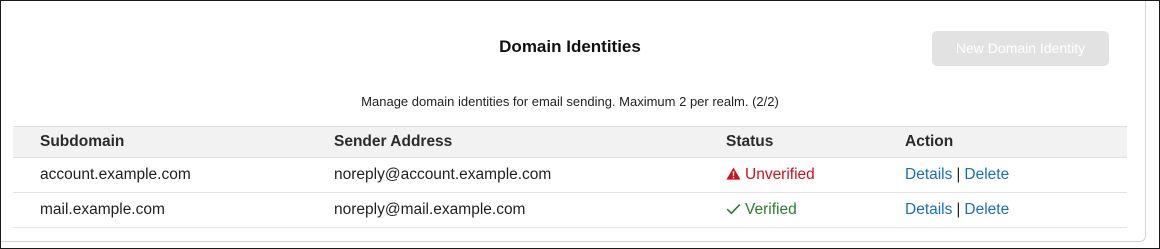 The height and width of the screenshot is (249, 1160). Describe the element at coordinates (1016, 142) in the screenshot. I see `column-header-action: Action` at that location.